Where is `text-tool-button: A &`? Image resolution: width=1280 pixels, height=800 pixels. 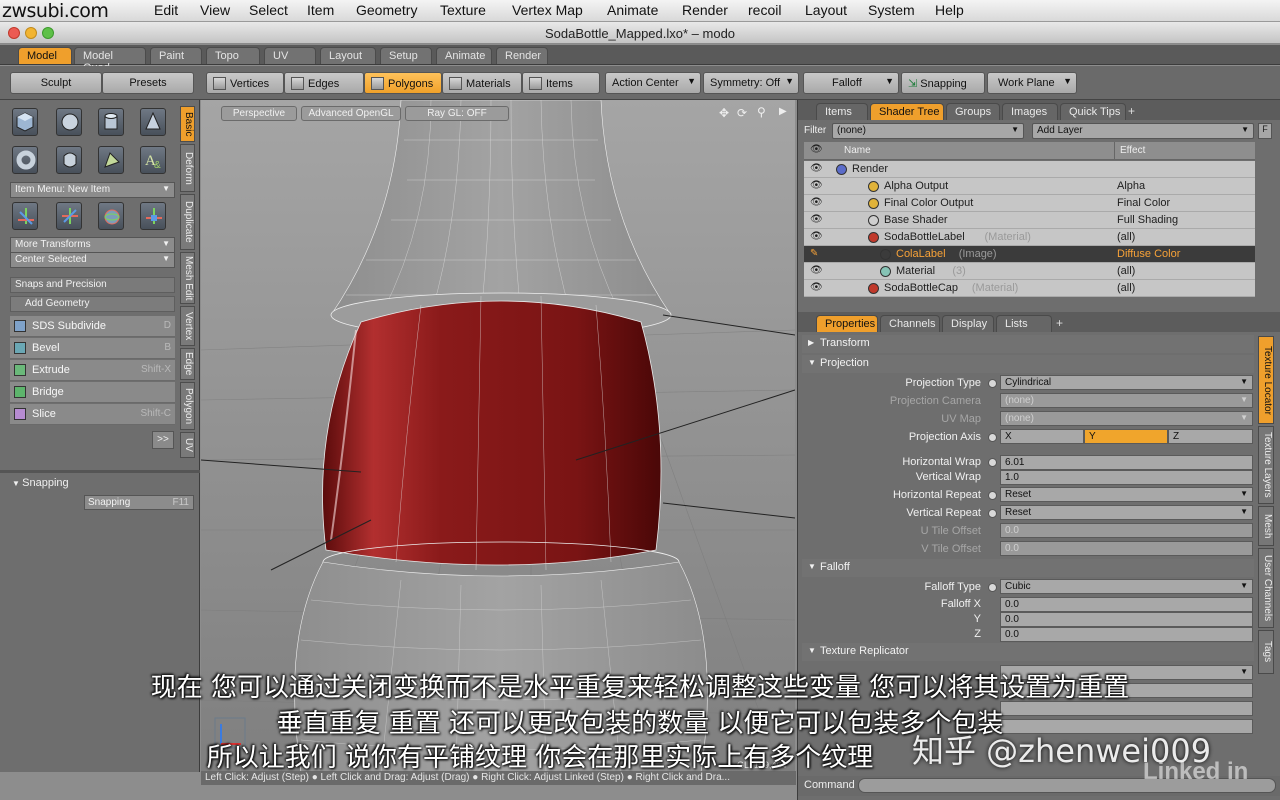
text-tool-button: A & is located at coordinates (153, 160).